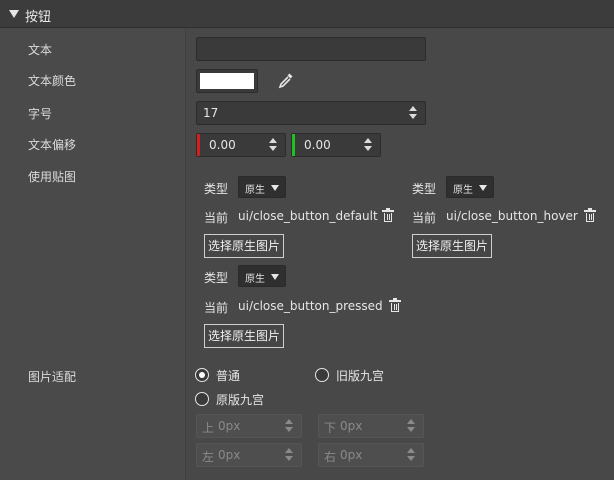 This screenshot has height=480, width=614. I want to click on radio-selected-dot, so click(201, 374).